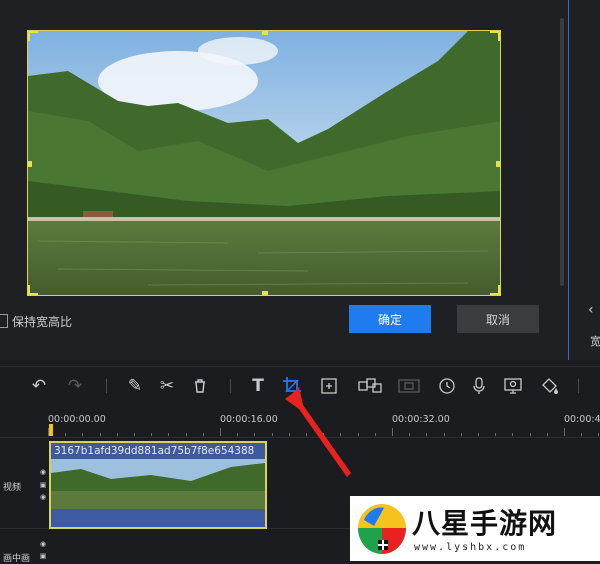  Describe the element at coordinates (485, 523) in the screenshot. I see `watermark-title: 八星手游网` at that location.